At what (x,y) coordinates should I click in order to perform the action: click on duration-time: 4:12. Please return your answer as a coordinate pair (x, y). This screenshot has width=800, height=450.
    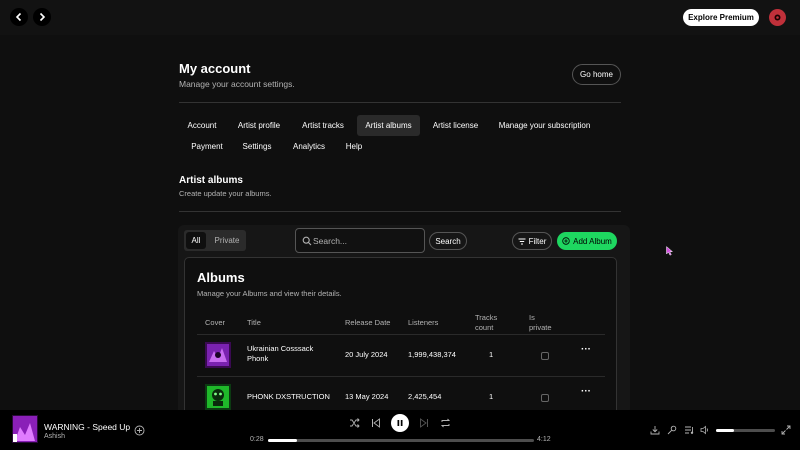
    Looking at the image, I should click on (544, 439).